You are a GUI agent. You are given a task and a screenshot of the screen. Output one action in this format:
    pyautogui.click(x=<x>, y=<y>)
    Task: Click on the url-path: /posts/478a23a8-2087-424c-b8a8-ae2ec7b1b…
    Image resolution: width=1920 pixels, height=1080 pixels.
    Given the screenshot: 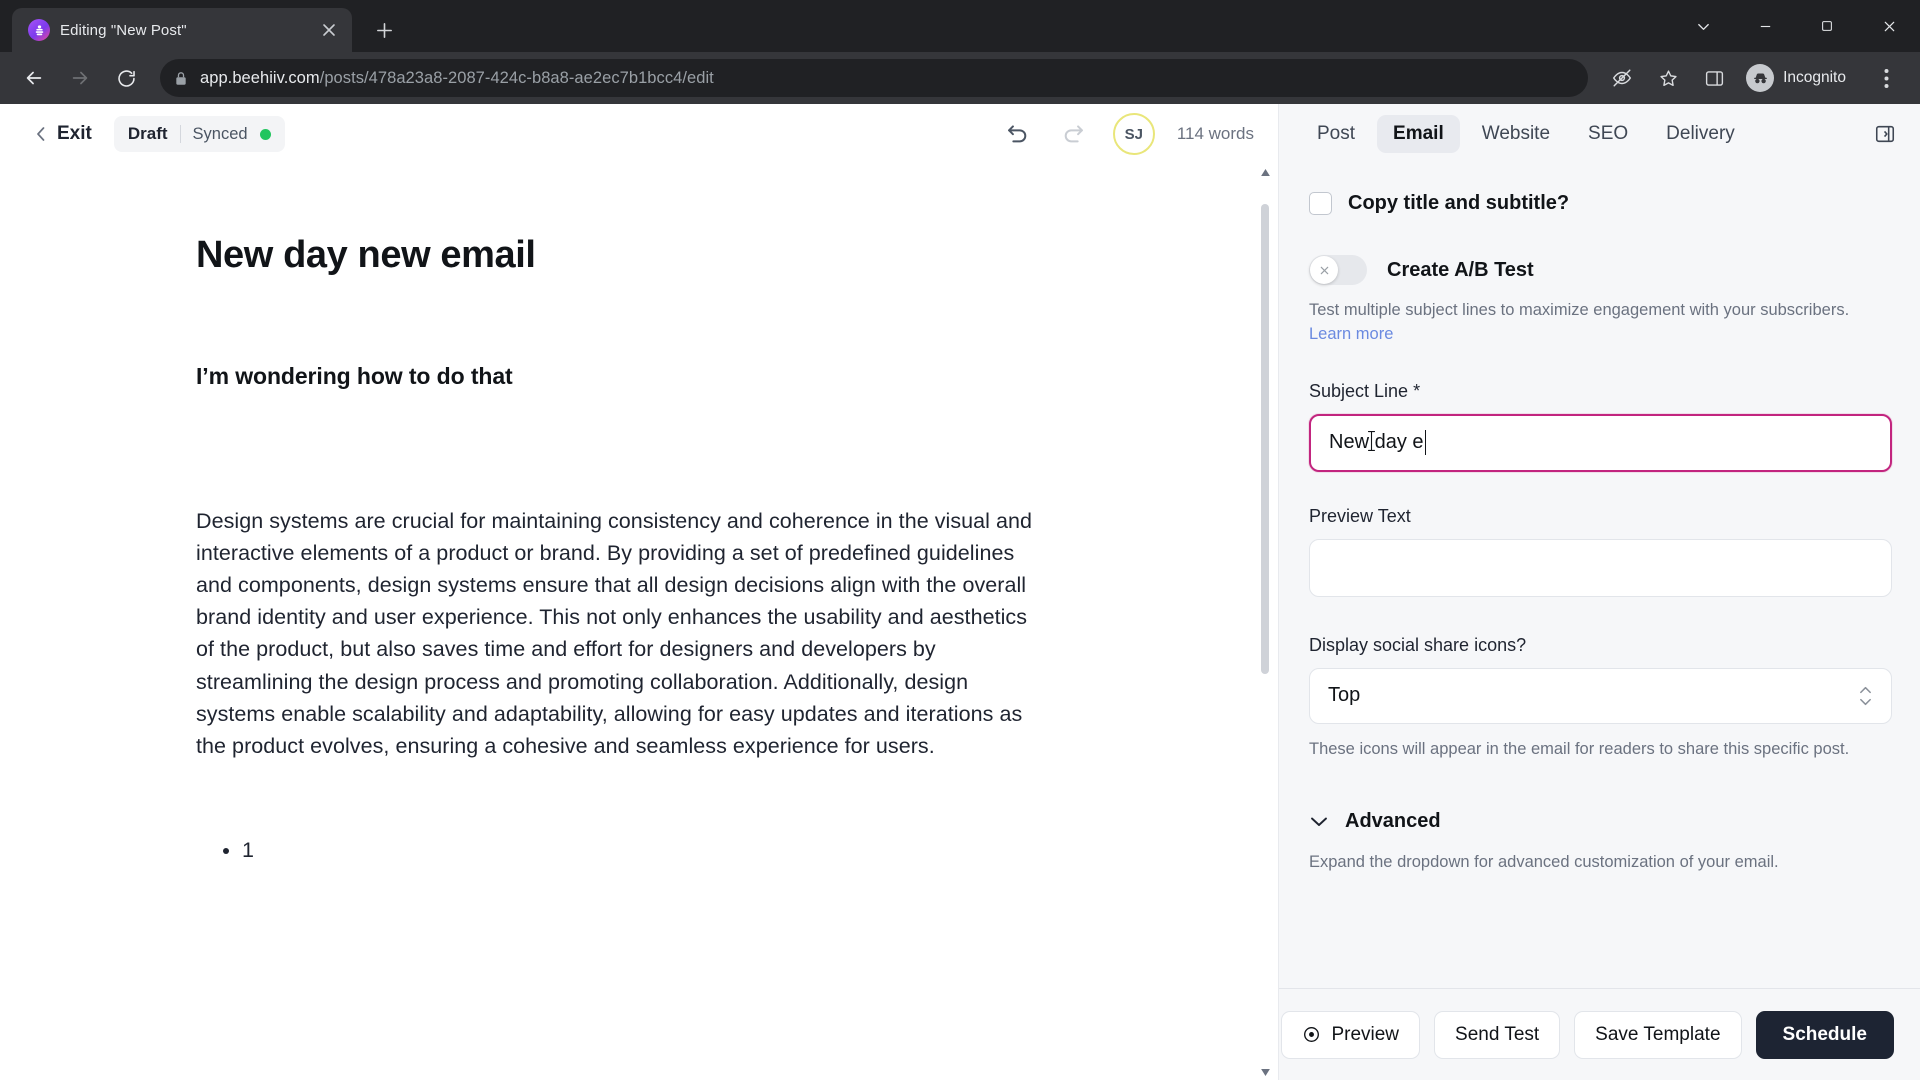 What is the action you would take?
    pyautogui.click(x=516, y=77)
    